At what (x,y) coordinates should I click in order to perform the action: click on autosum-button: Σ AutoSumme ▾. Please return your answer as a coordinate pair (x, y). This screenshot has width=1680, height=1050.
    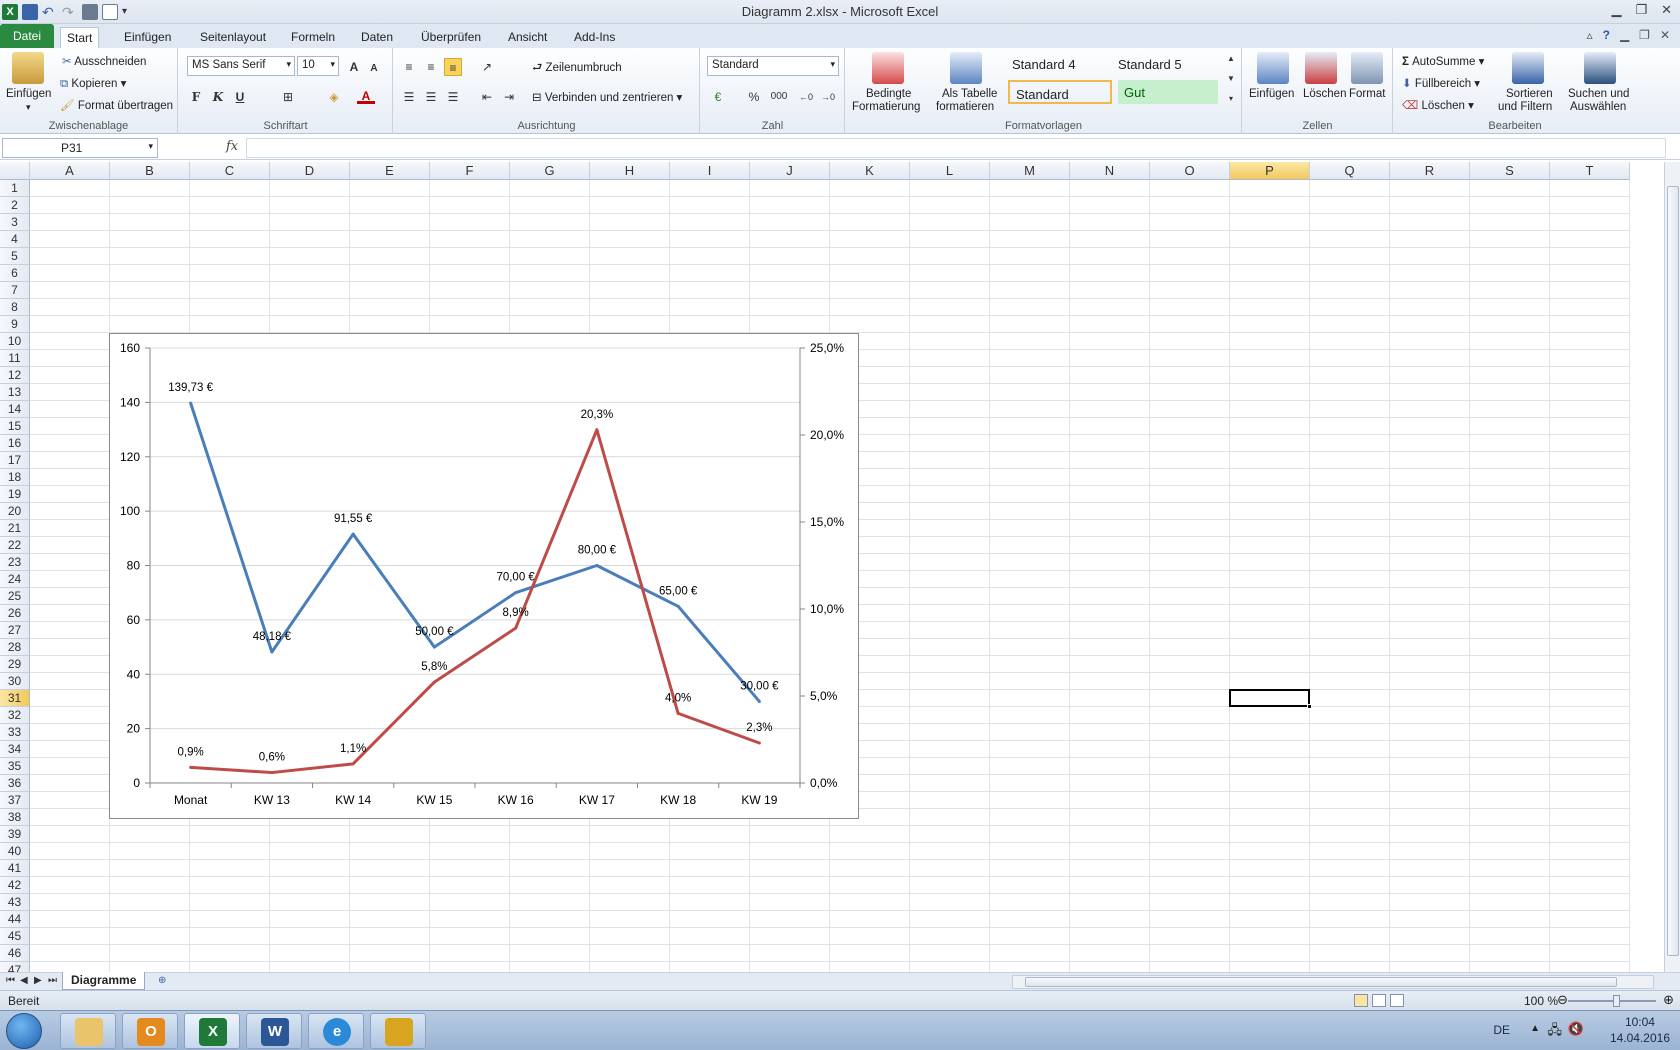
    Looking at the image, I should click on (1443, 61).